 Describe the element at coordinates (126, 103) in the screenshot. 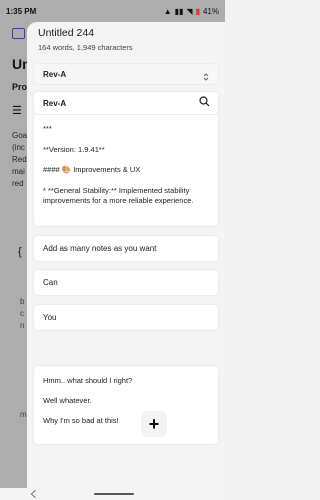

I see `section-header: Rev-A` at that location.